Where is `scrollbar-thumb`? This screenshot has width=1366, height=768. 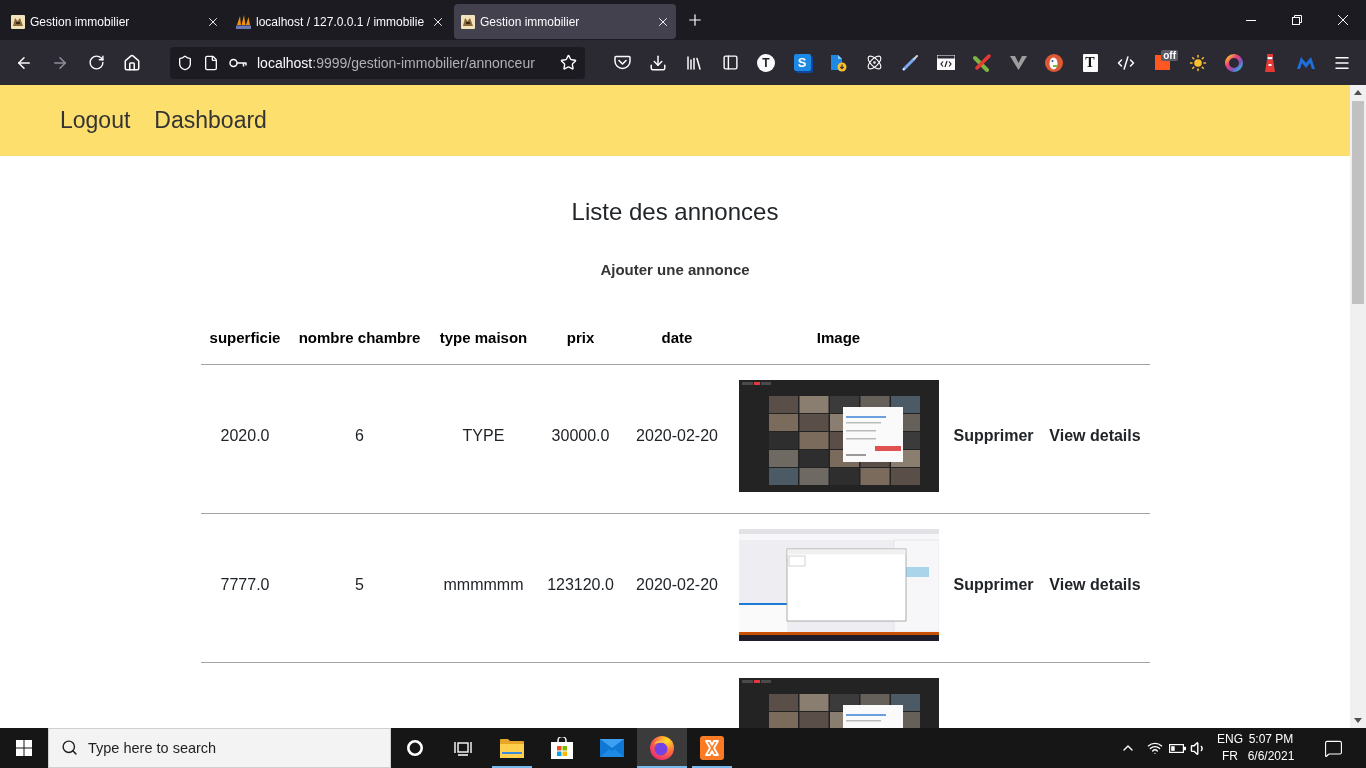
scrollbar-thumb is located at coordinates (1358, 202).